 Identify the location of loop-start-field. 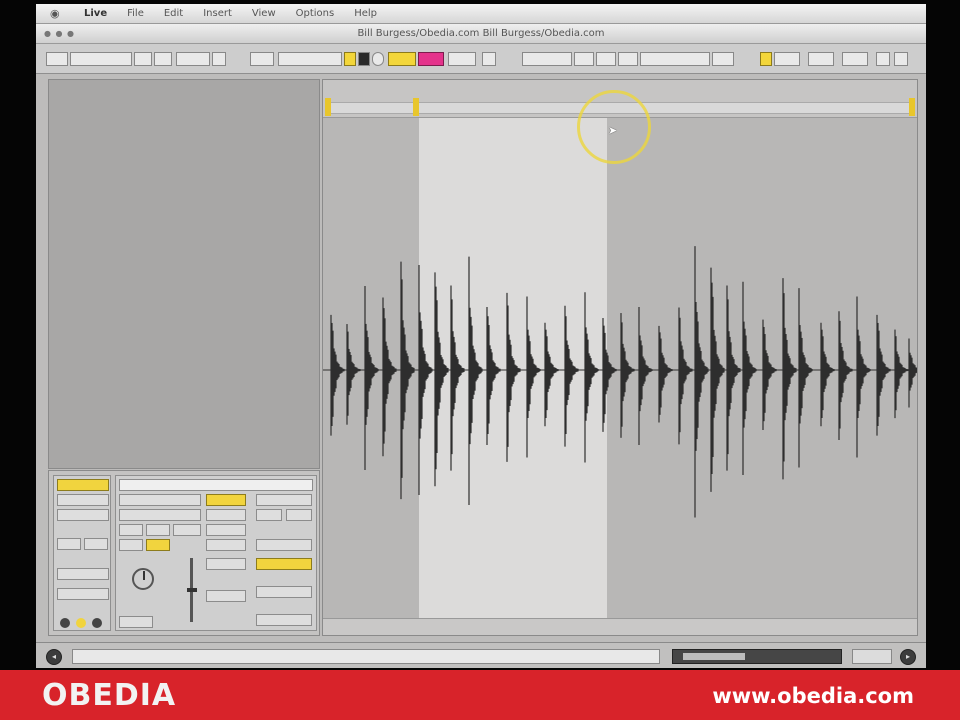
(547, 59).